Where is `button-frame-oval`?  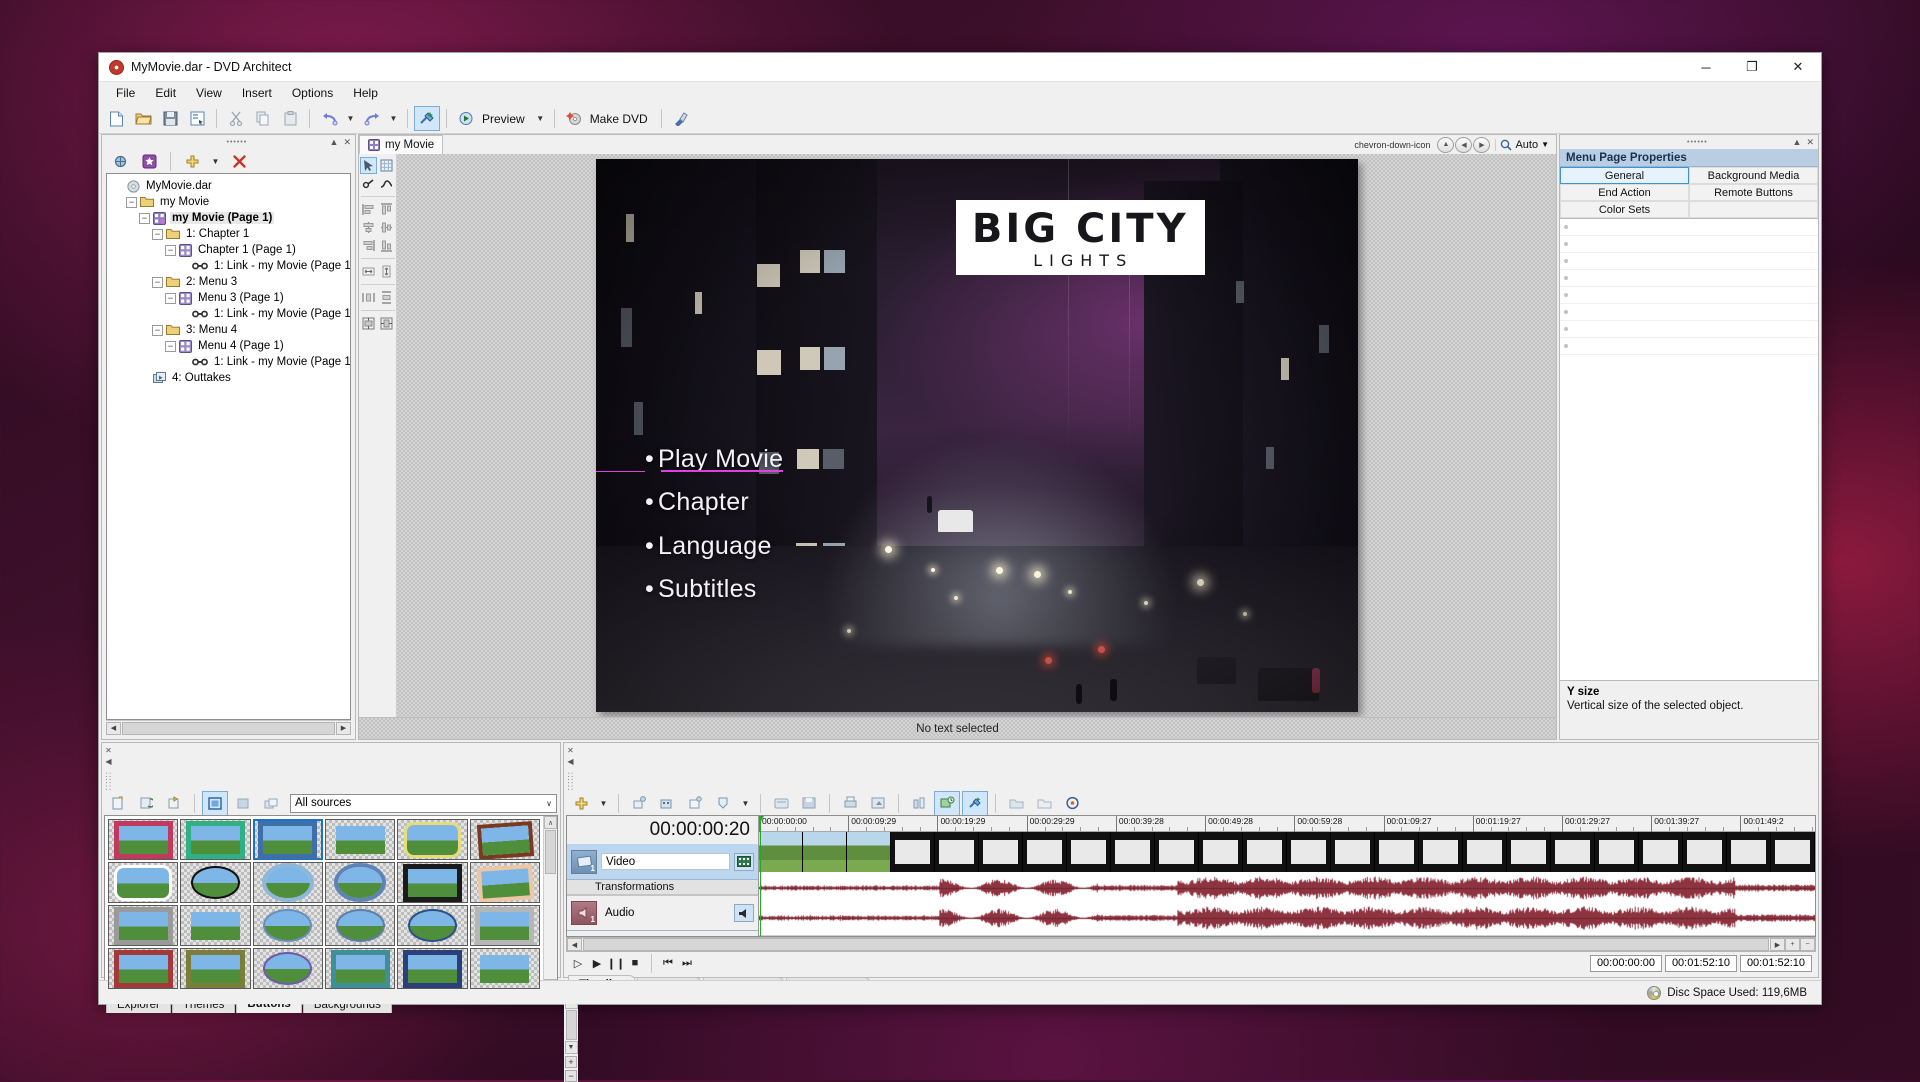 button-frame-oval is located at coordinates (287, 926).